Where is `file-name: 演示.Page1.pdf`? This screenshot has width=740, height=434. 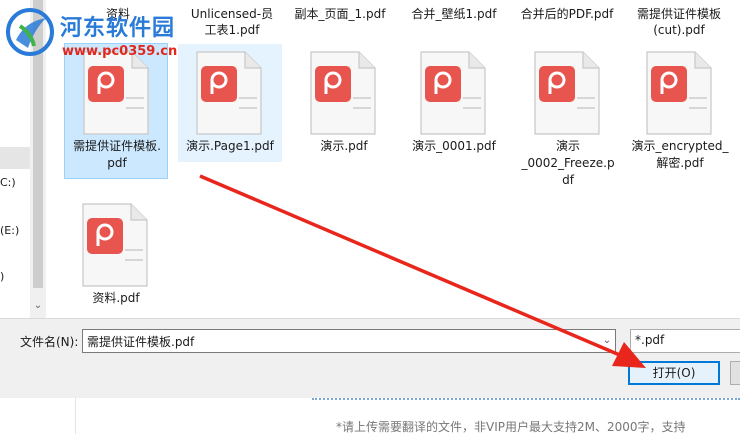 file-name: 演示.Page1.pdf is located at coordinates (230, 146).